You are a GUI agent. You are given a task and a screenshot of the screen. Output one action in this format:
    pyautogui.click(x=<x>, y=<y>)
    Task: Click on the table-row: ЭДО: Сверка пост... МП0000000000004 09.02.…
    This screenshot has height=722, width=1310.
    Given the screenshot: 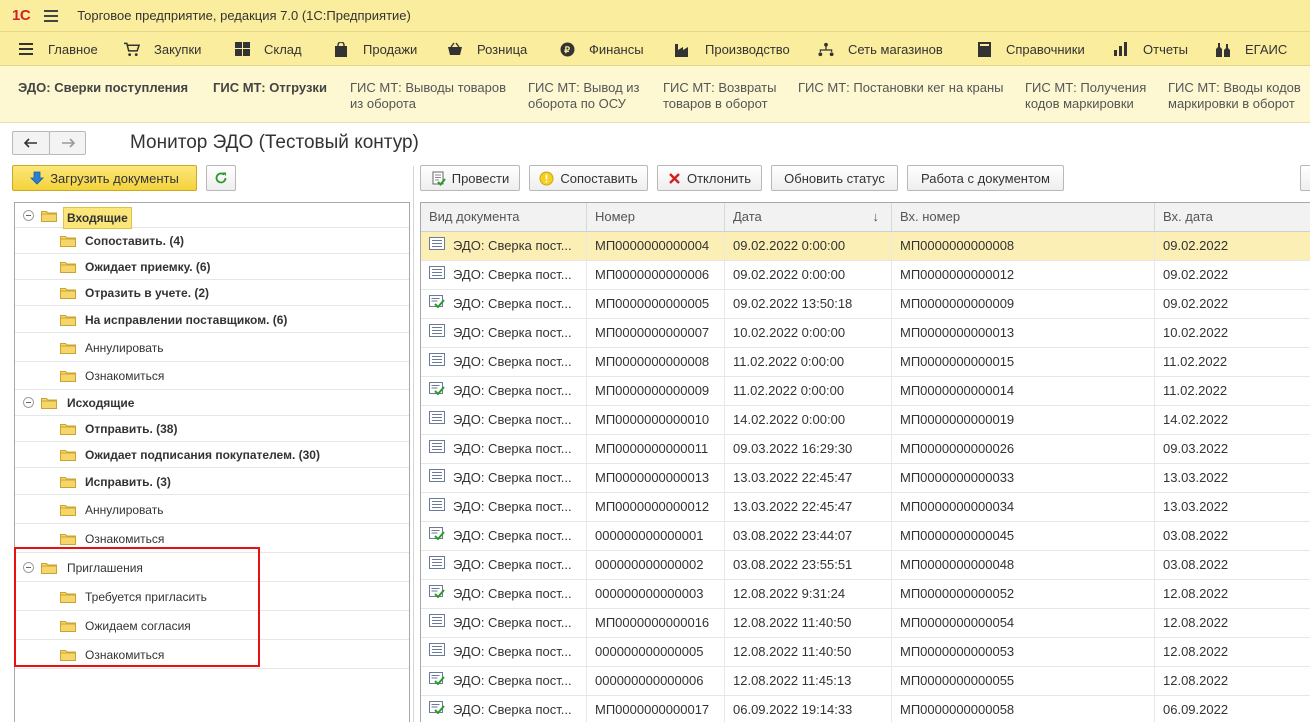 What is the action you would take?
    pyautogui.click(x=865, y=246)
    